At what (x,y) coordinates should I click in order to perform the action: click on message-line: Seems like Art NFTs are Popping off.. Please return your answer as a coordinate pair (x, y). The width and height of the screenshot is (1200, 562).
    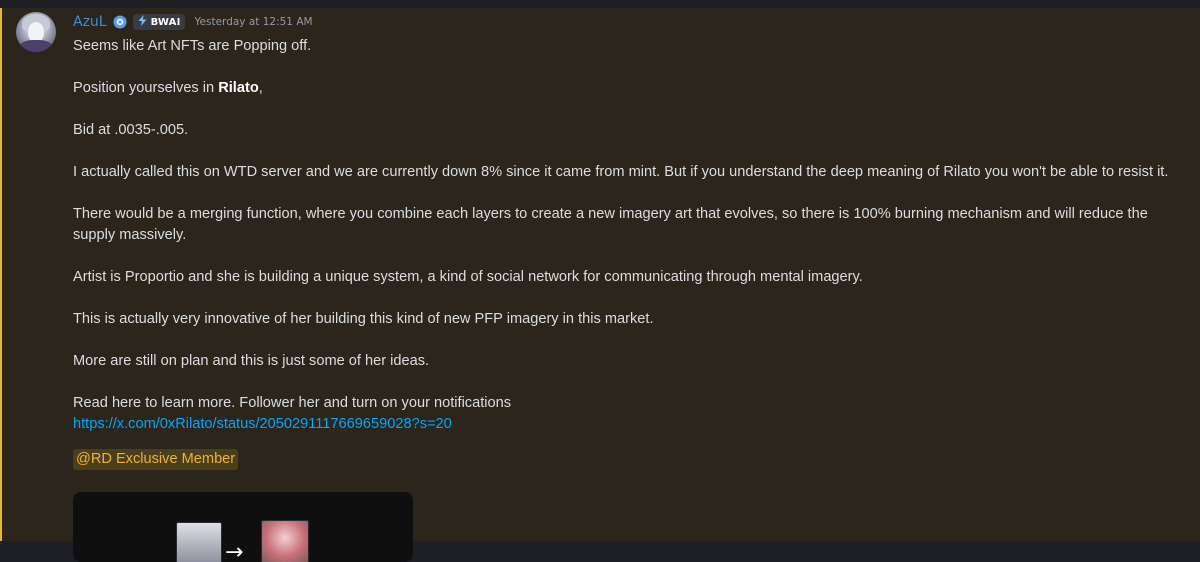
    Looking at the image, I should click on (192, 46).